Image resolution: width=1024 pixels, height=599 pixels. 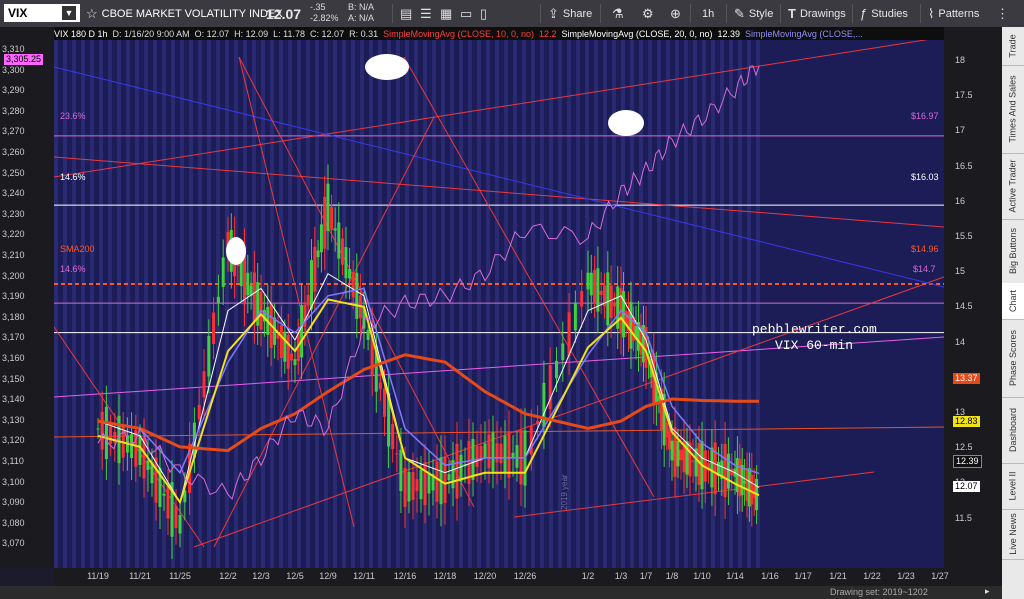 What do you see at coordinates (1013, 301) in the screenshot?
I see `sidebar-tab-chart: Chart` at bounding box center [1013, 301].